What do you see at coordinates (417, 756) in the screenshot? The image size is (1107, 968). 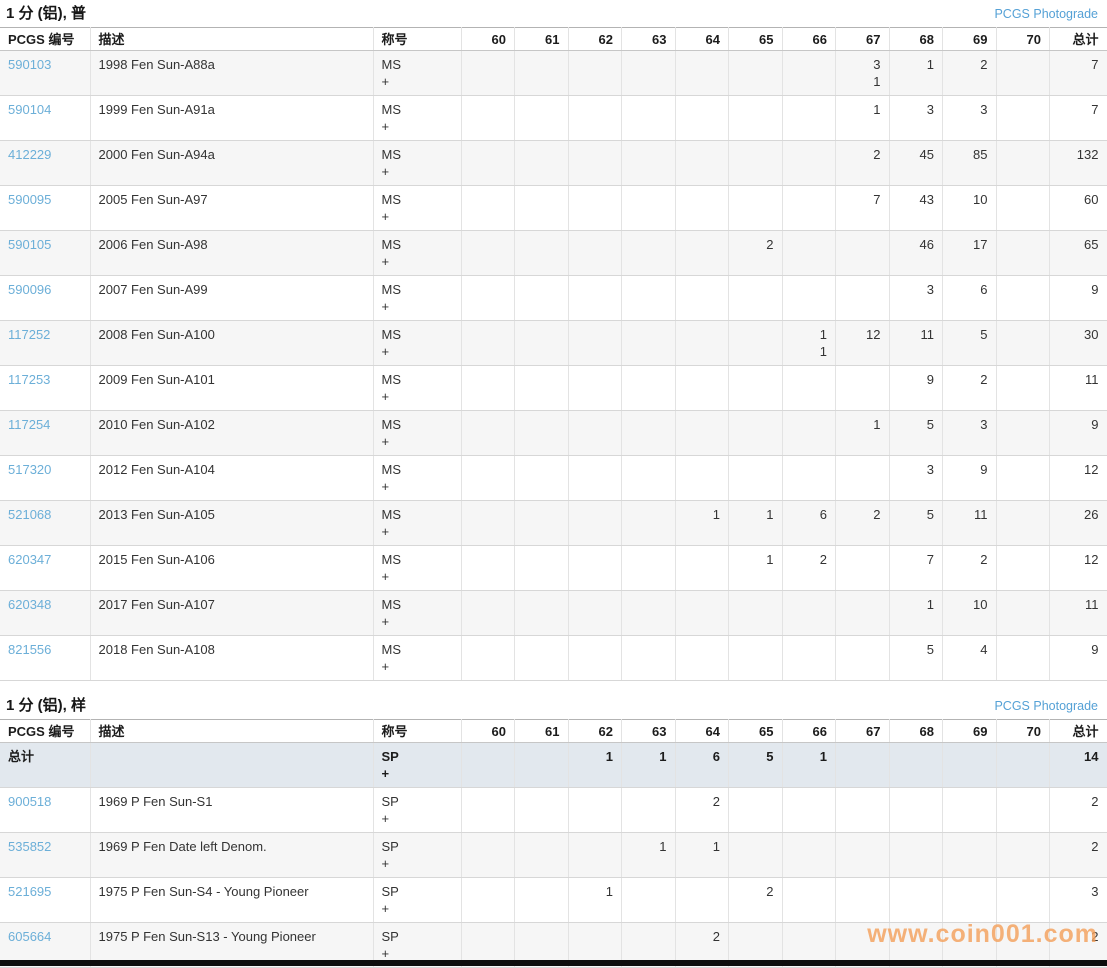 I see `designation-line: SP` at bounding box center [417, 756].